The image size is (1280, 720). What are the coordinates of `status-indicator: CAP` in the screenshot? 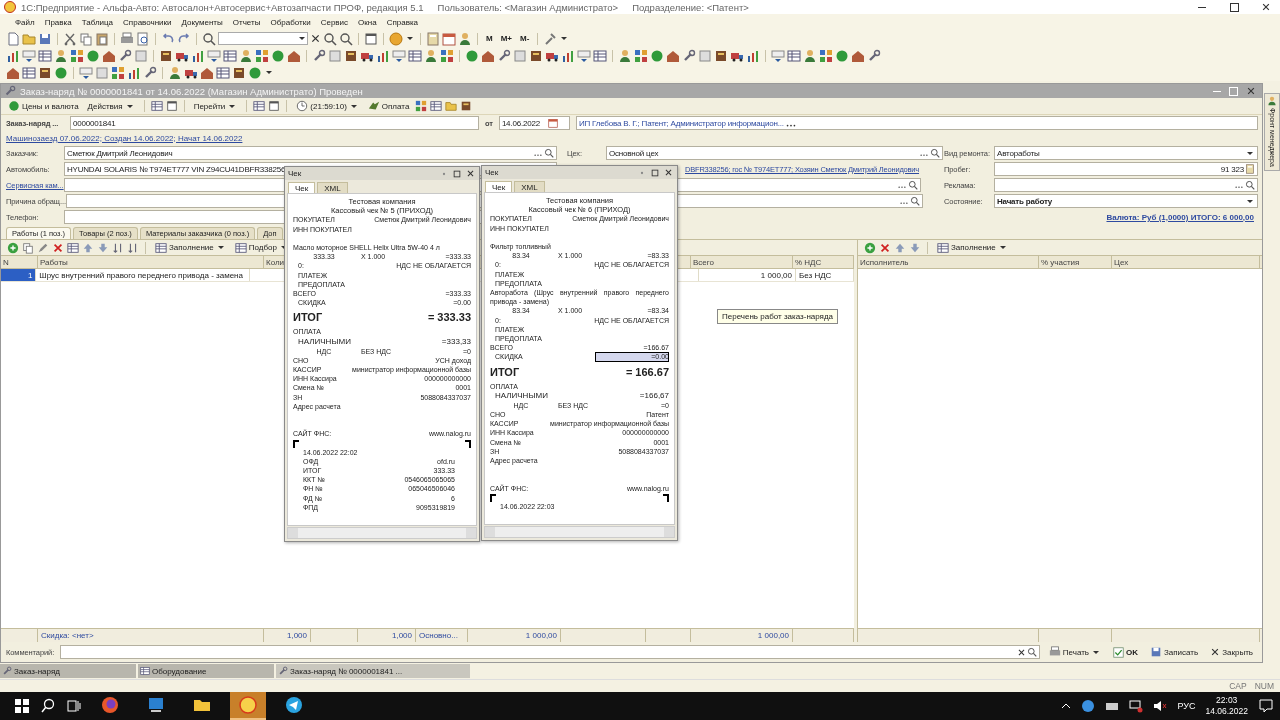 It's located at (1238, 686).